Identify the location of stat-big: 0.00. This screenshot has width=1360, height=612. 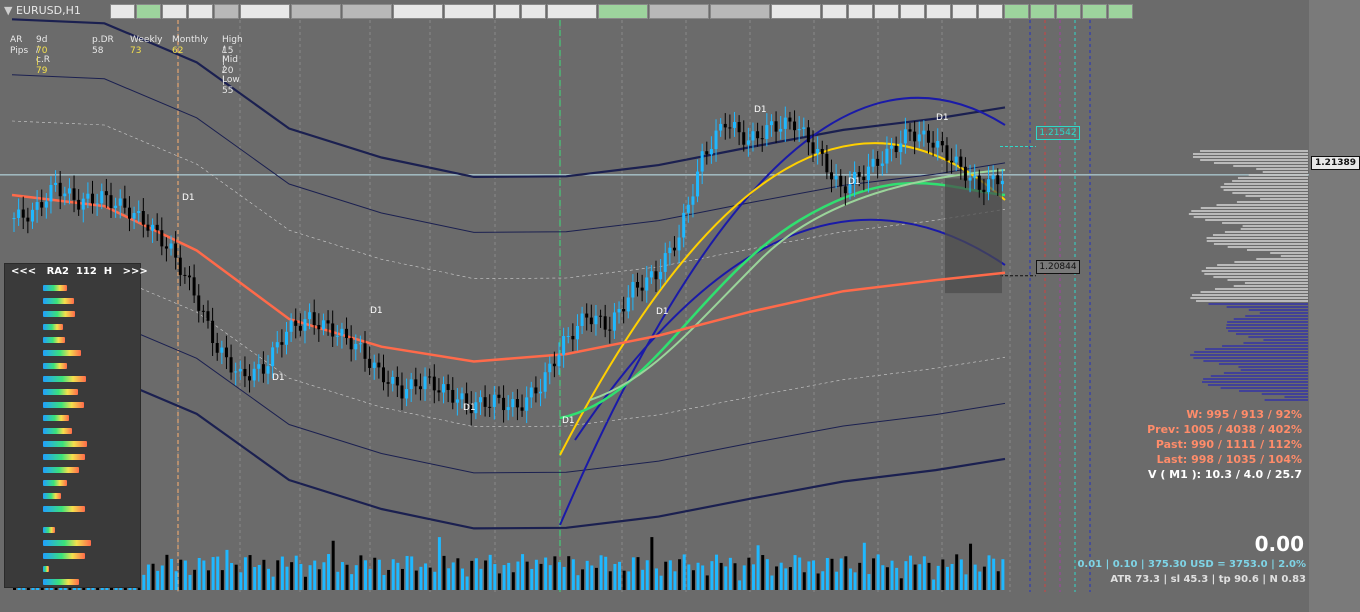
(1279, 544).